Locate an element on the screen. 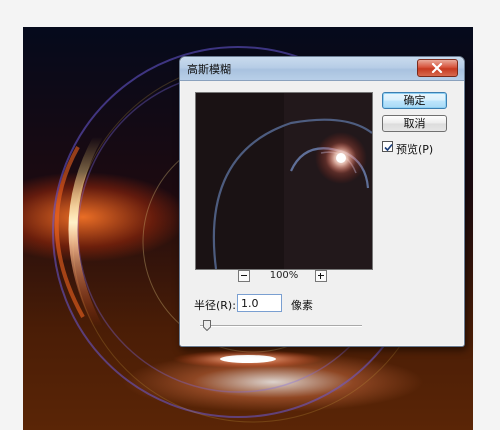 This screenshot has height=430, width=500. radius-label: 半径(R): is located at coordinates (215, 305).